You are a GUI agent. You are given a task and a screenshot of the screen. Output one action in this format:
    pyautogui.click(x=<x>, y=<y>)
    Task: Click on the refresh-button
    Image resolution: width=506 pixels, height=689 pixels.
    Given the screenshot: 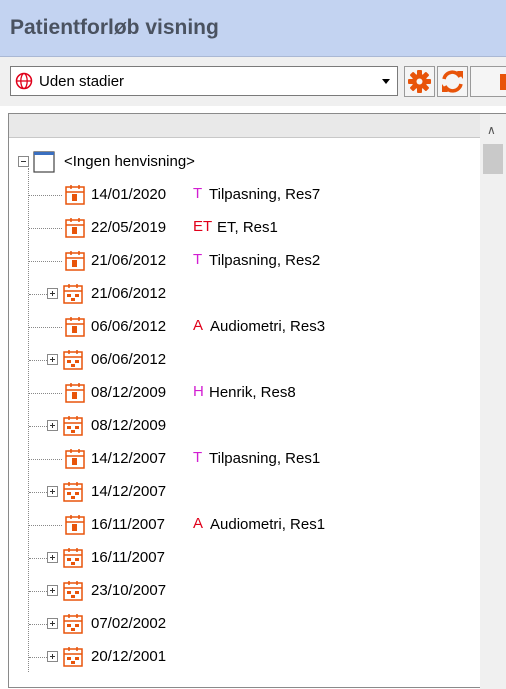 What is the action you would take?
    pyautogui.click(x=452, y=81)
    